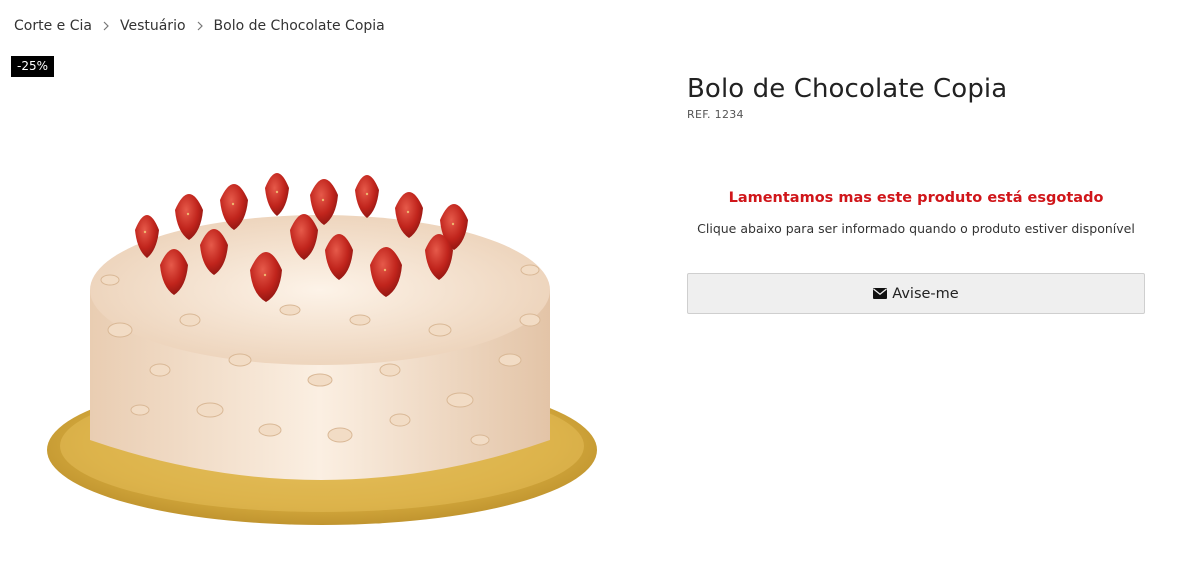  Describe the element at coordinates (847, 89) in the screenshot. I see `product-title: Bolo de Chocolate Copia` at that location.